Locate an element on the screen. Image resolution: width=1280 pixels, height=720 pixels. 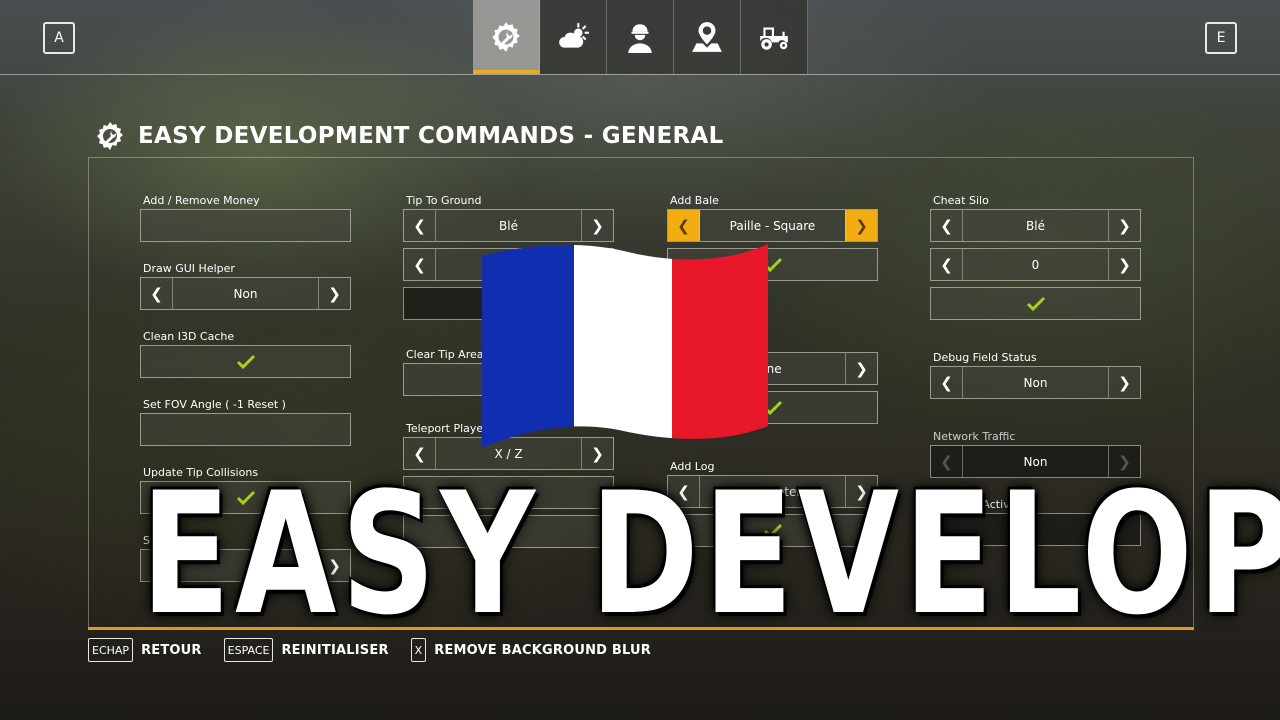
farmer-icon is located at coordinates (640, 38).